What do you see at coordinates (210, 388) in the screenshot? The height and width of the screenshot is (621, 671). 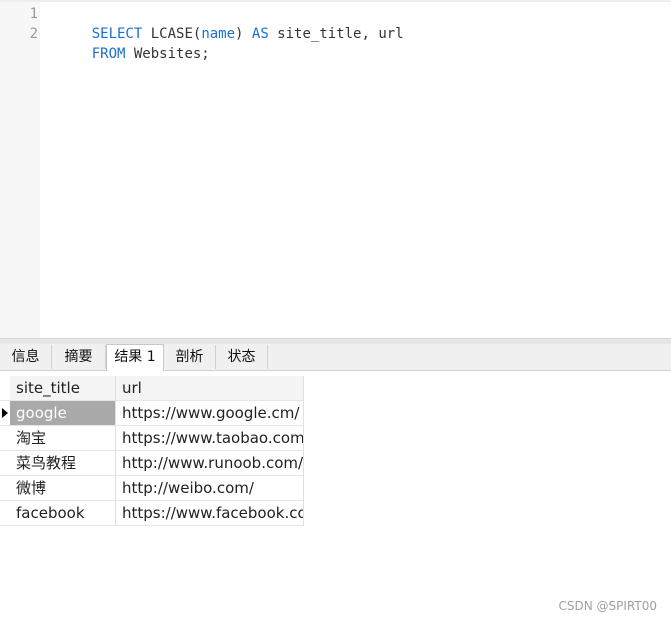 I see `column-header-url: url` at bounding box center [210, 388].